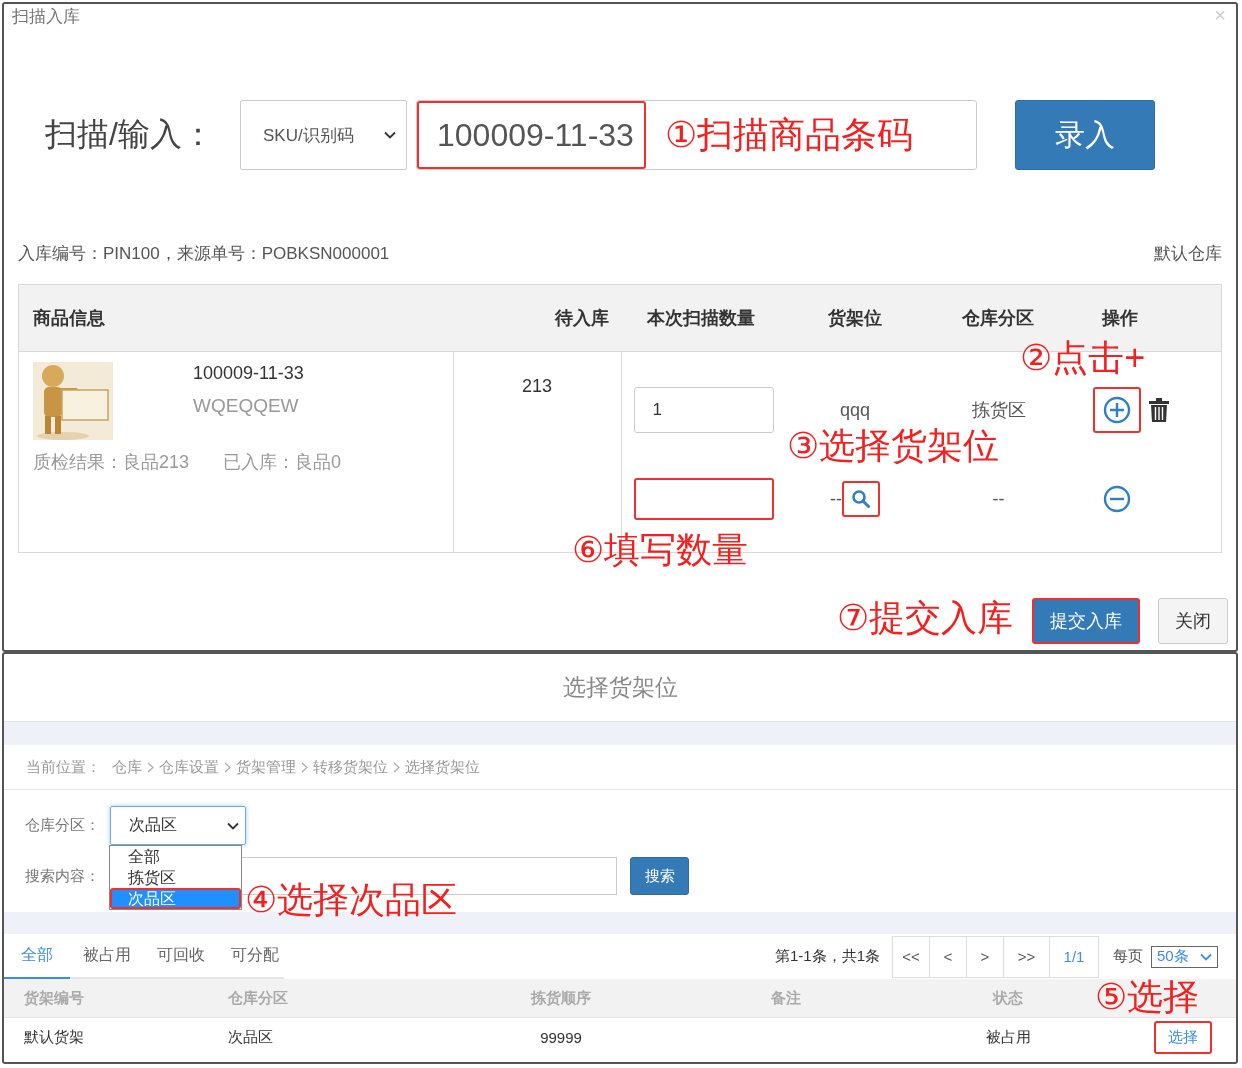 The image size is (1242, 1068). I want to click on zone-value: --, so click(998, 499).